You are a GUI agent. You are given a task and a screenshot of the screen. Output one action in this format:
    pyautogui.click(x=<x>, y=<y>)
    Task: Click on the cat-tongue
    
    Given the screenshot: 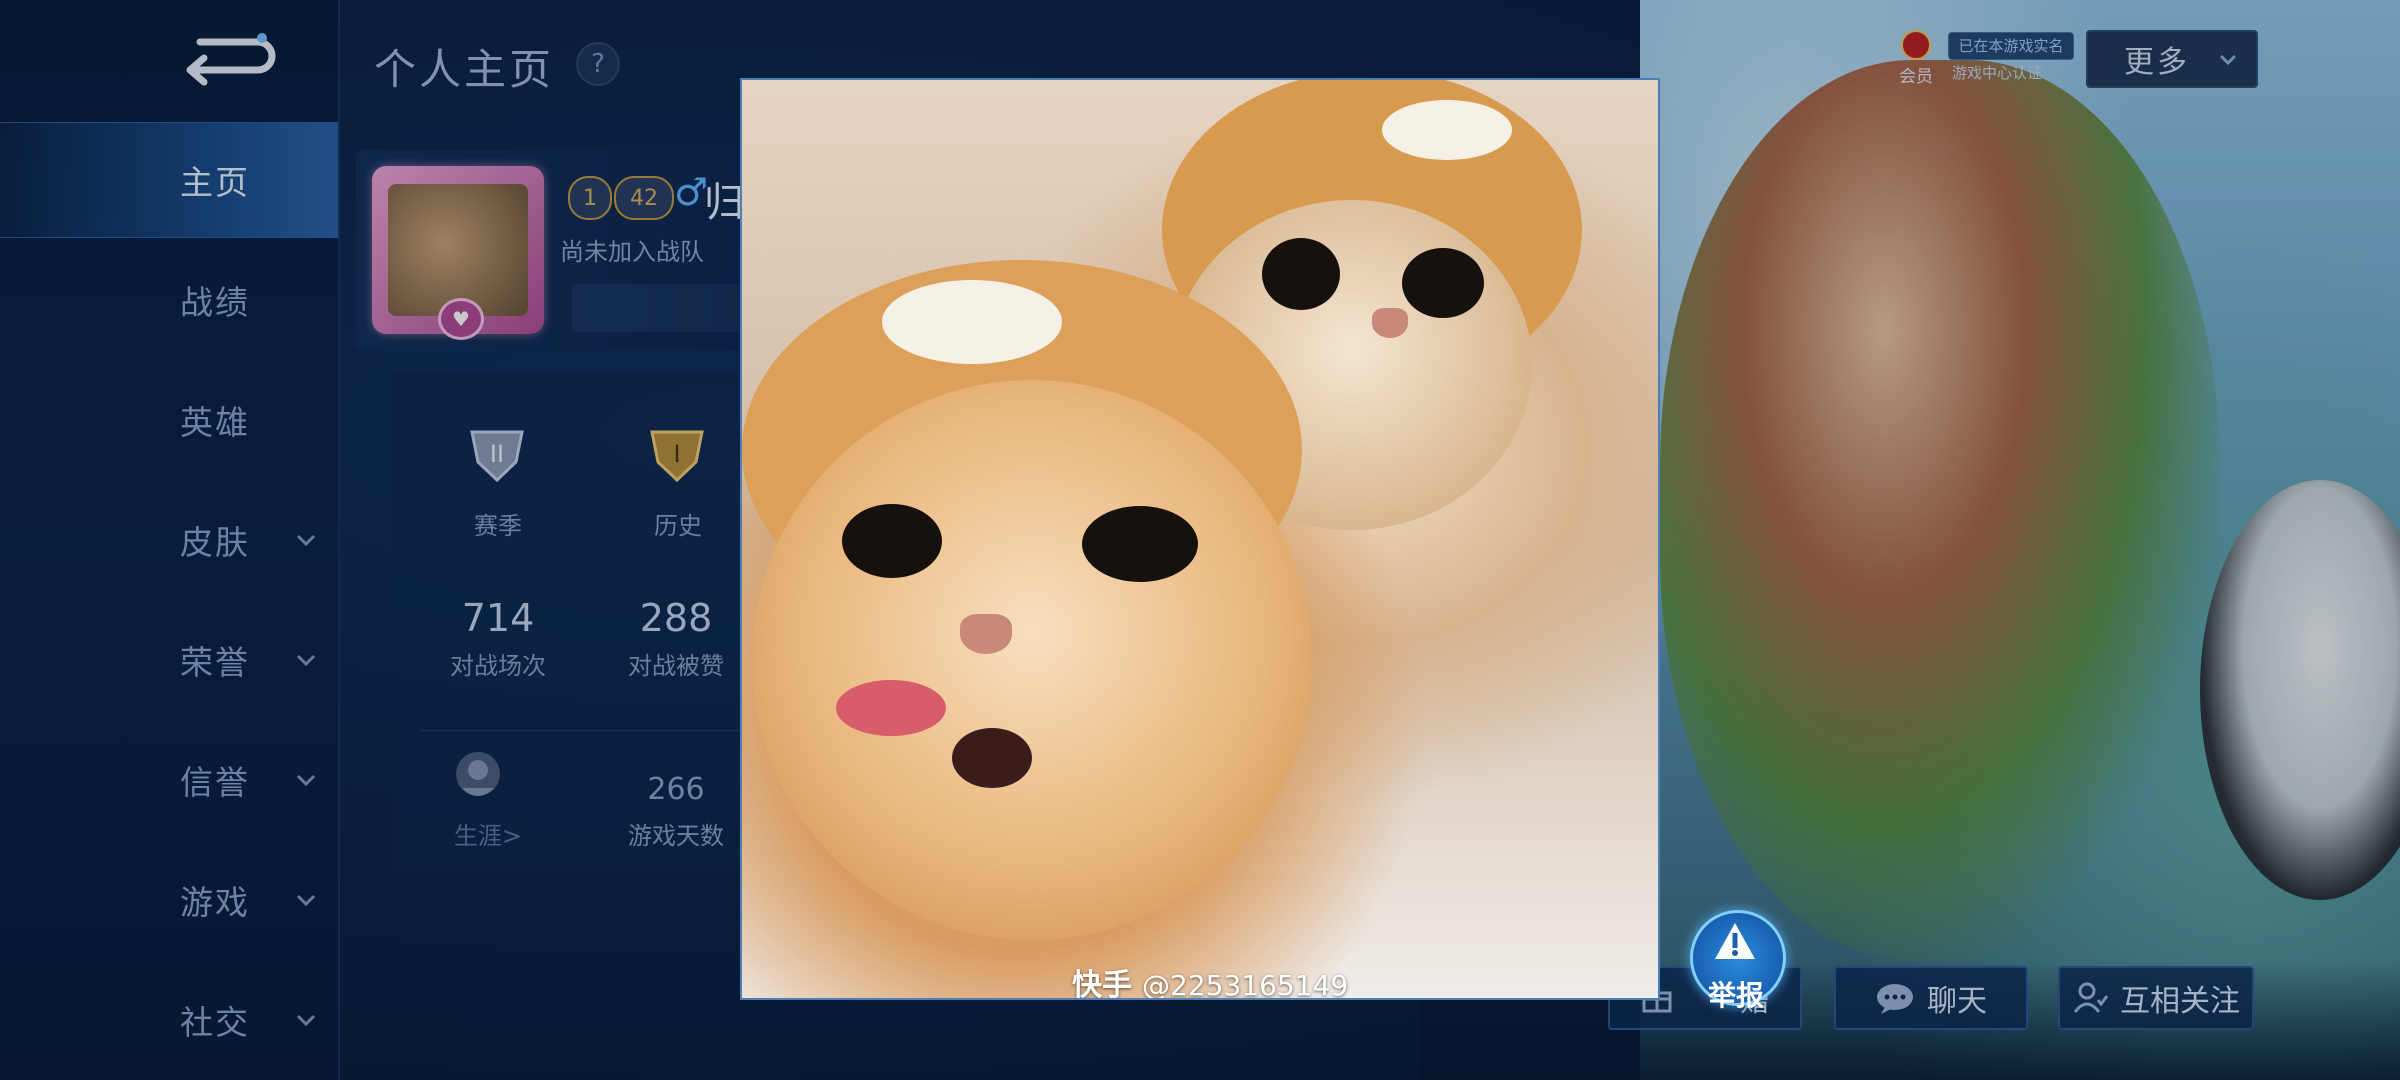 What is the action you would take?
    pyautogui.click(x=891, y=708)
    